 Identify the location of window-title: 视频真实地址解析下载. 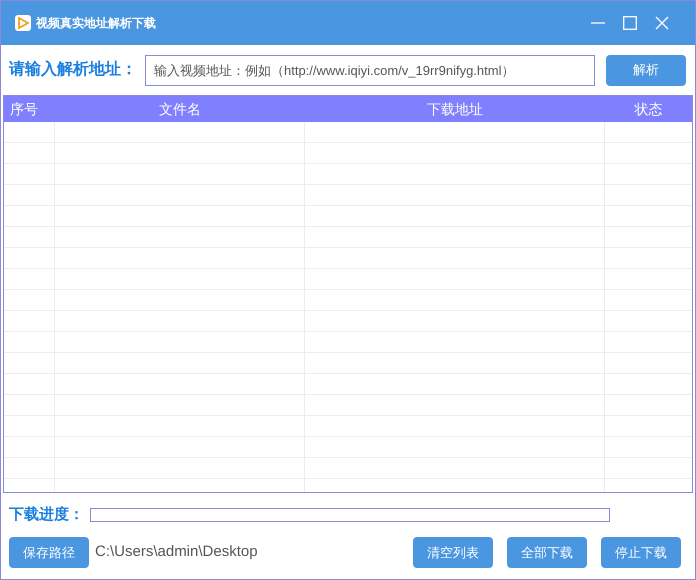
(96, 23).